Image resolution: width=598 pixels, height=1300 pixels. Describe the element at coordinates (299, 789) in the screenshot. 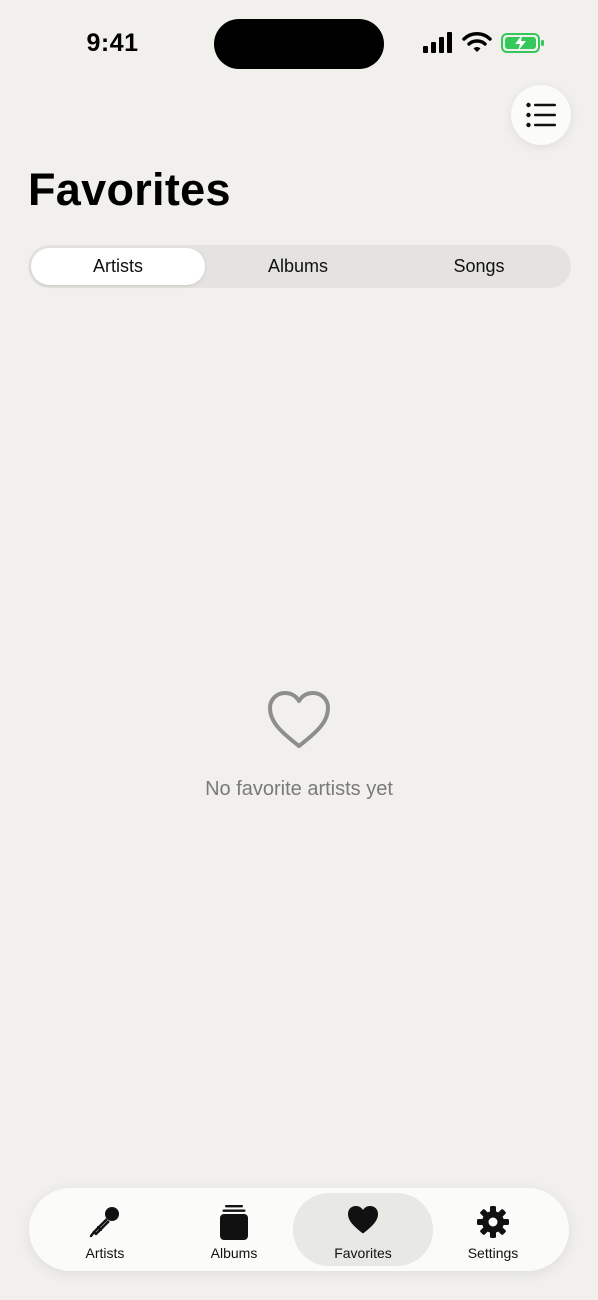

I see `empty-state-message: No favorite artists yet` at that location.